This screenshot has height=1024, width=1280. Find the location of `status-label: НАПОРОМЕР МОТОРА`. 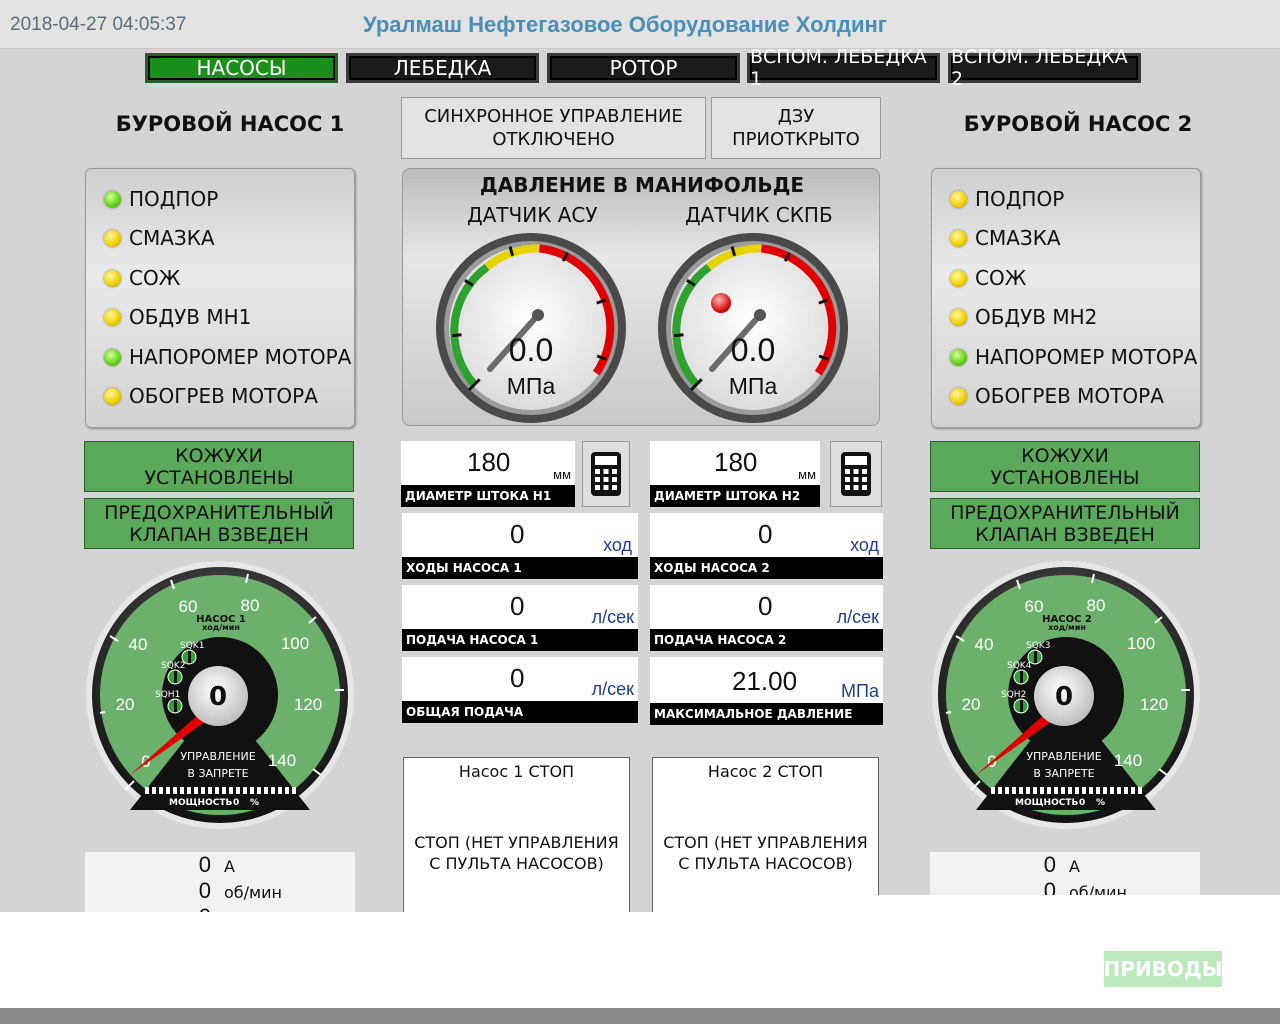

status-label: НАПОРОМЕР МОТОРА is located at coordinates (1086, 357).